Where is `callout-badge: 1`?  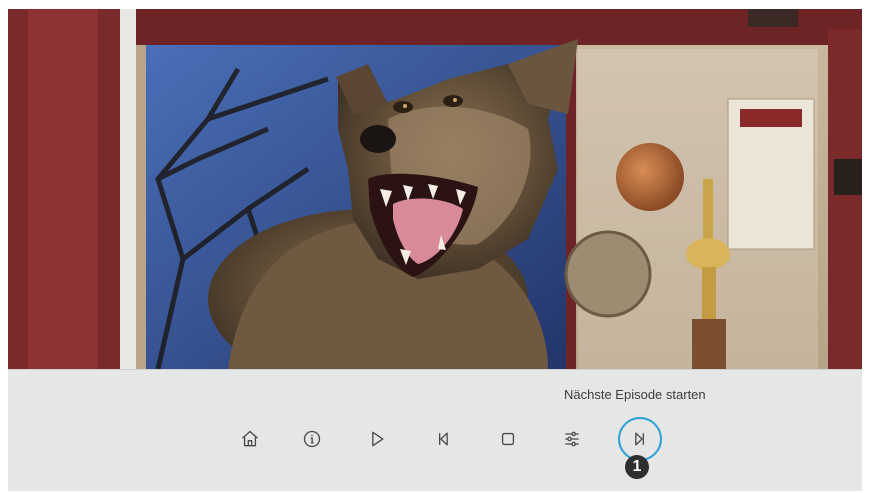 callout-badge: 1 is located at coordinates (637, 467).